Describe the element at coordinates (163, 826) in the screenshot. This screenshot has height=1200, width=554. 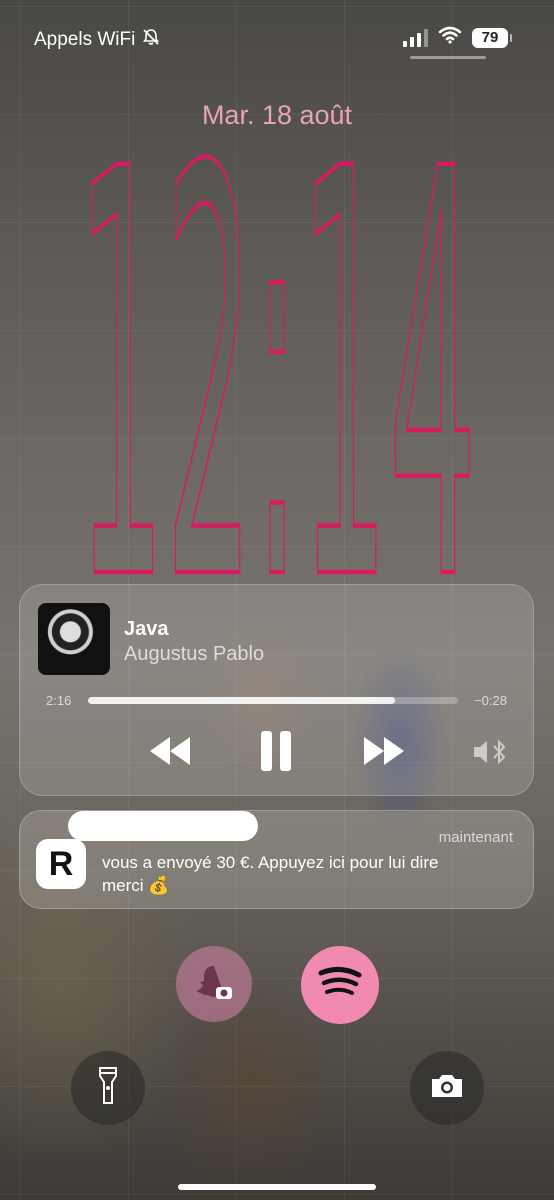
I see `redacted-sender` at that location.